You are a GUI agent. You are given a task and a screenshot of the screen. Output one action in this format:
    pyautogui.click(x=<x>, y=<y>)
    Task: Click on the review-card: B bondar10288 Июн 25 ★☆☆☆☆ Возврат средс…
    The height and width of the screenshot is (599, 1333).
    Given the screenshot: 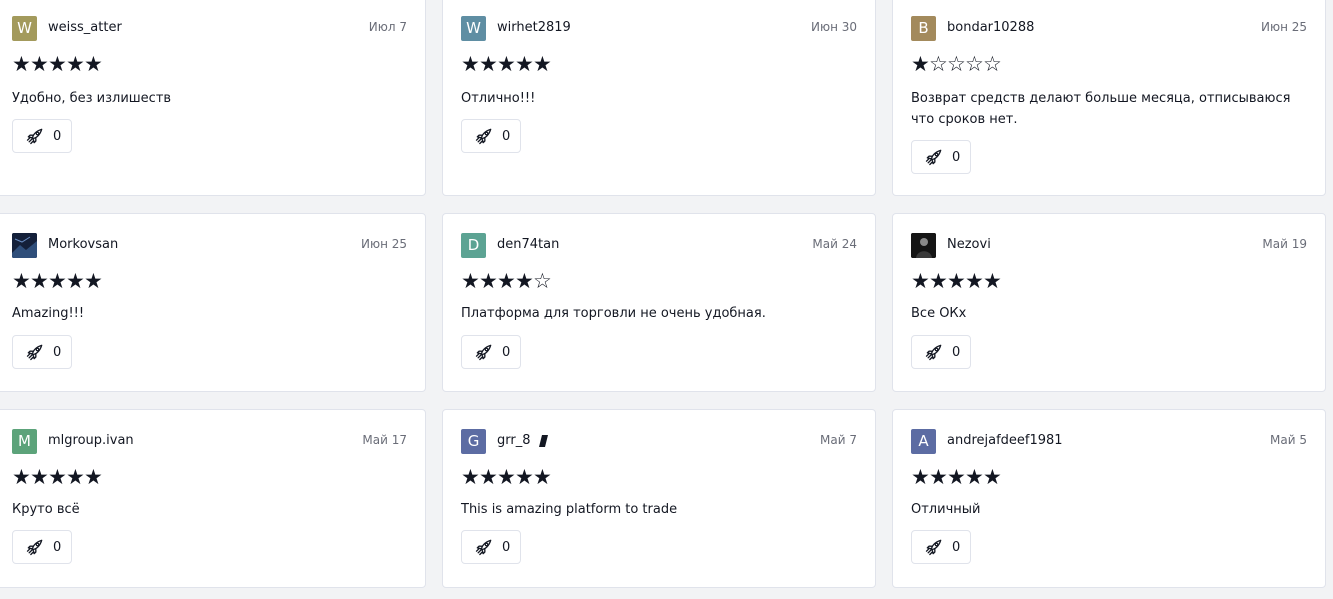 What is the action you would take?
    pyautogui.click(x=1109, y=98)
    